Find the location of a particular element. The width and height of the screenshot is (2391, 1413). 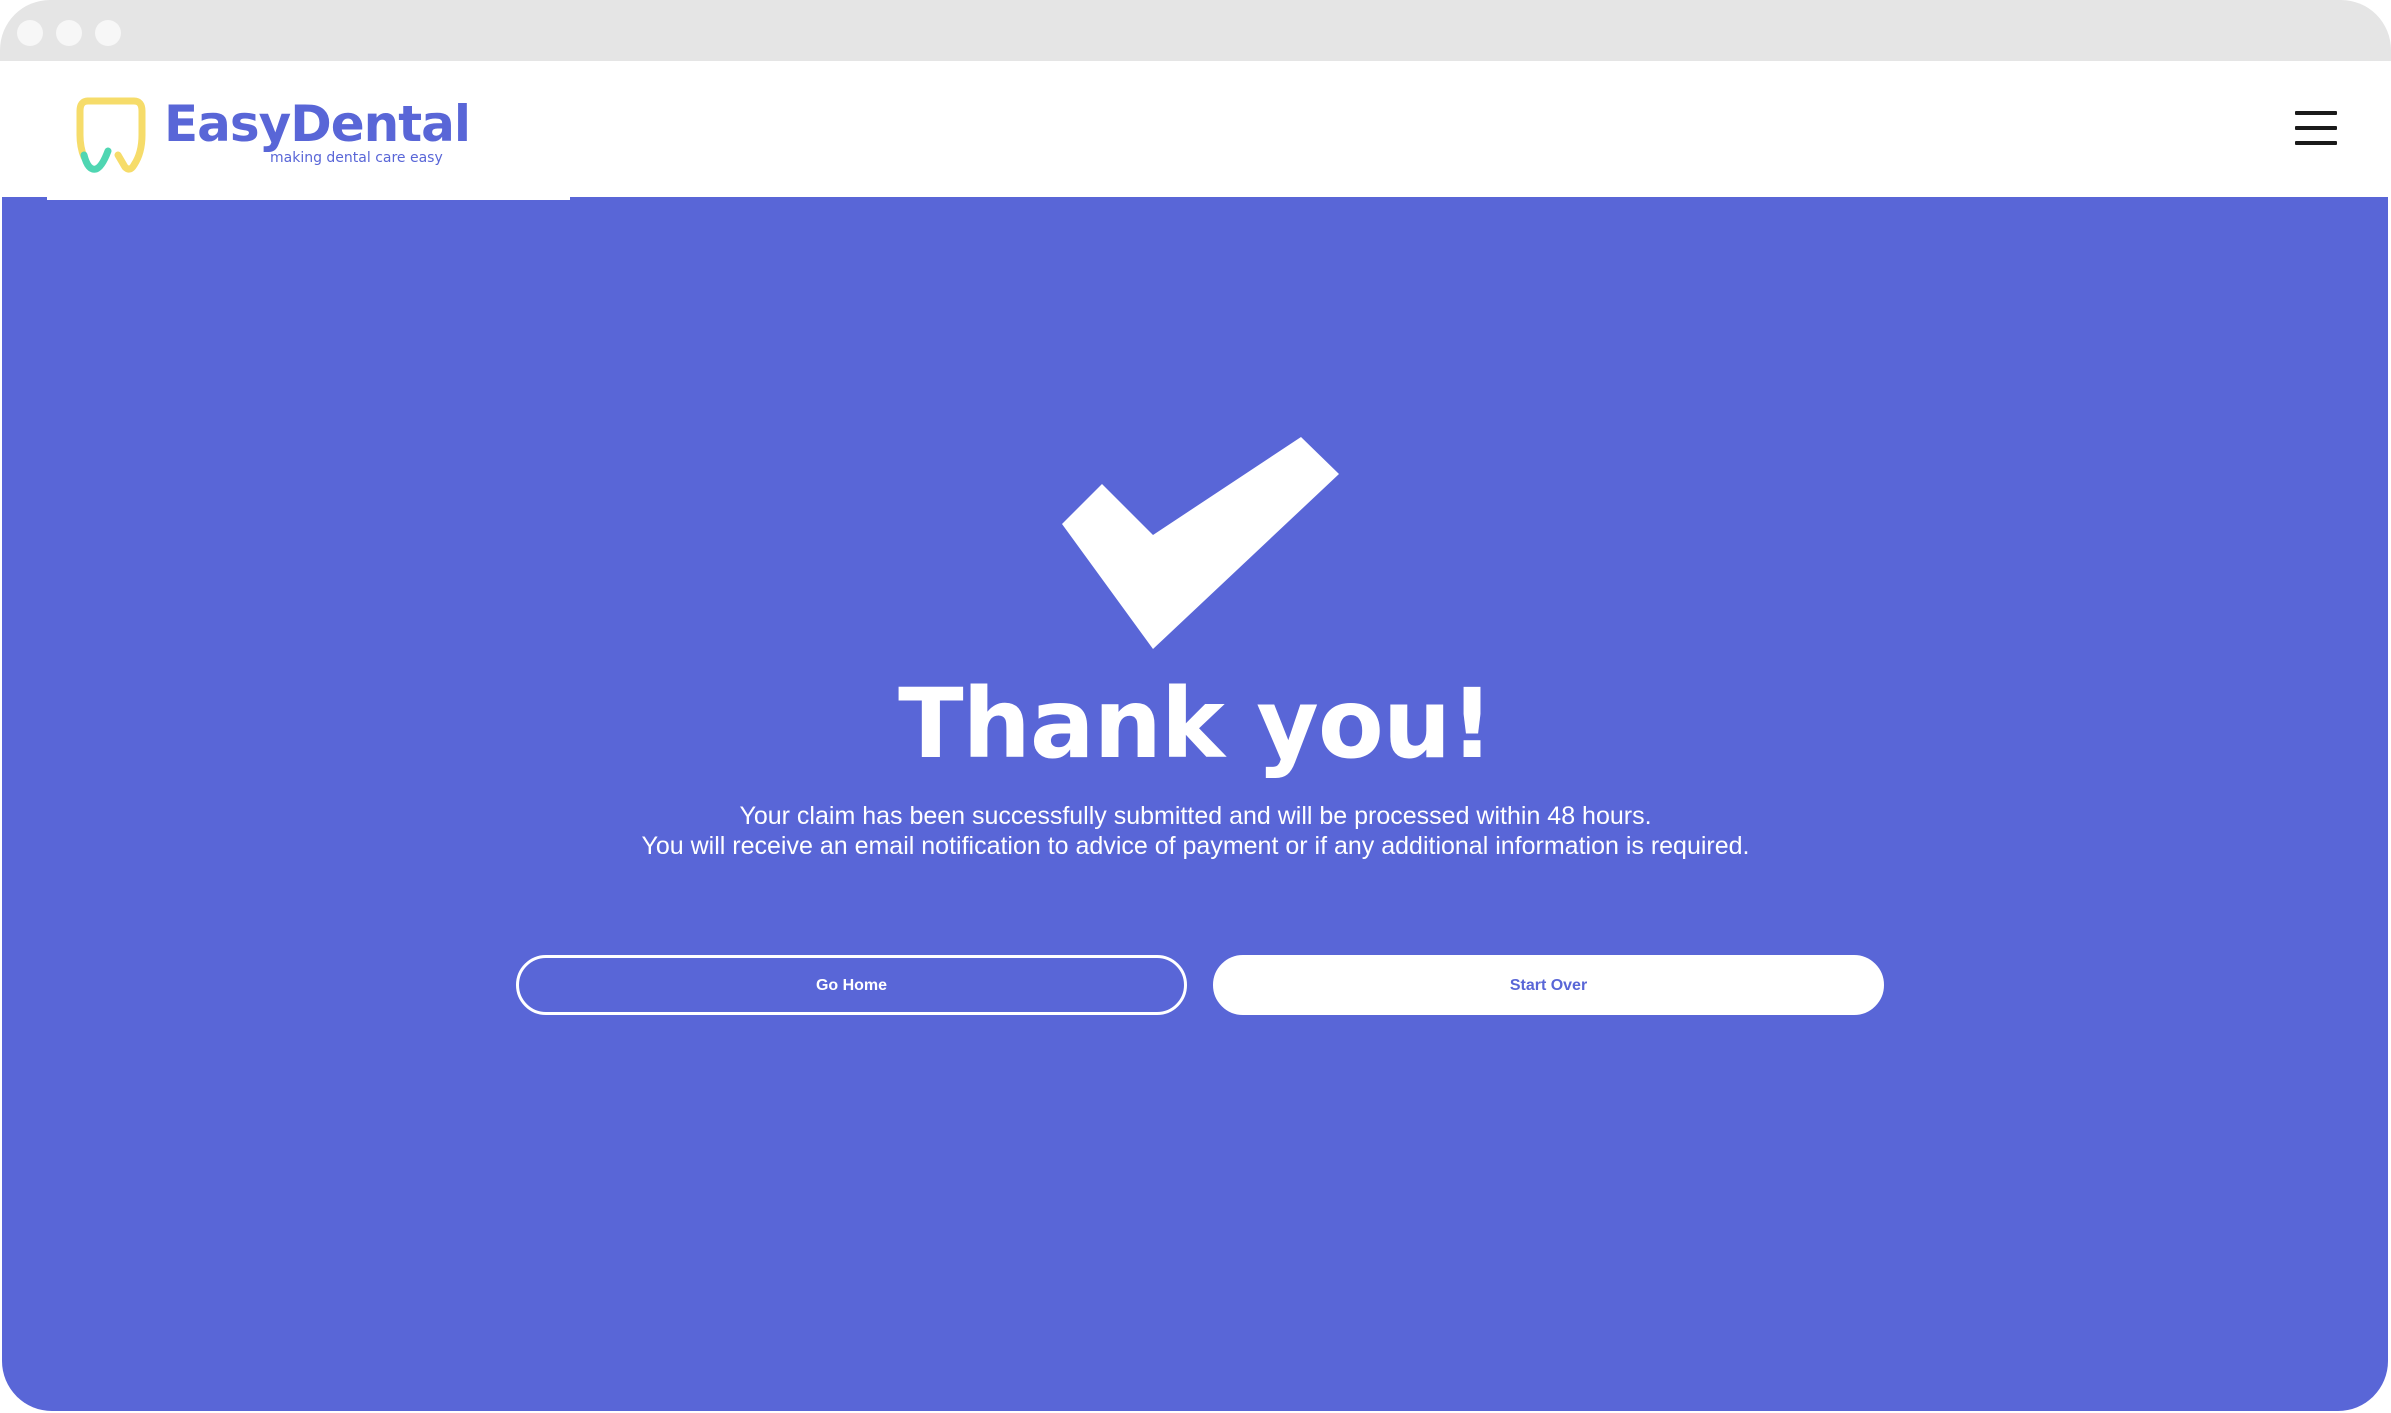

brand-tagline: making dental care easy is located at coordinates (356, 158).